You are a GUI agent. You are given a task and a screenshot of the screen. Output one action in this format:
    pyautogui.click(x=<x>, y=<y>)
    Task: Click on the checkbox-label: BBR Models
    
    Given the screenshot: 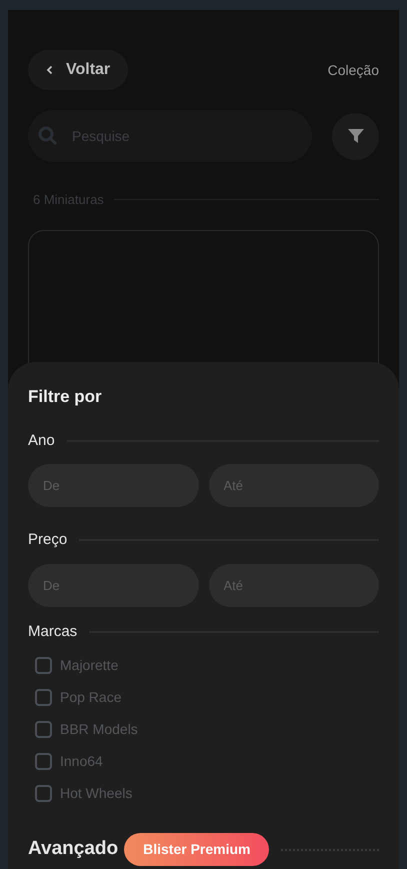 What is the action you would take?
    pyautogui.click(x=99, y=729)
    